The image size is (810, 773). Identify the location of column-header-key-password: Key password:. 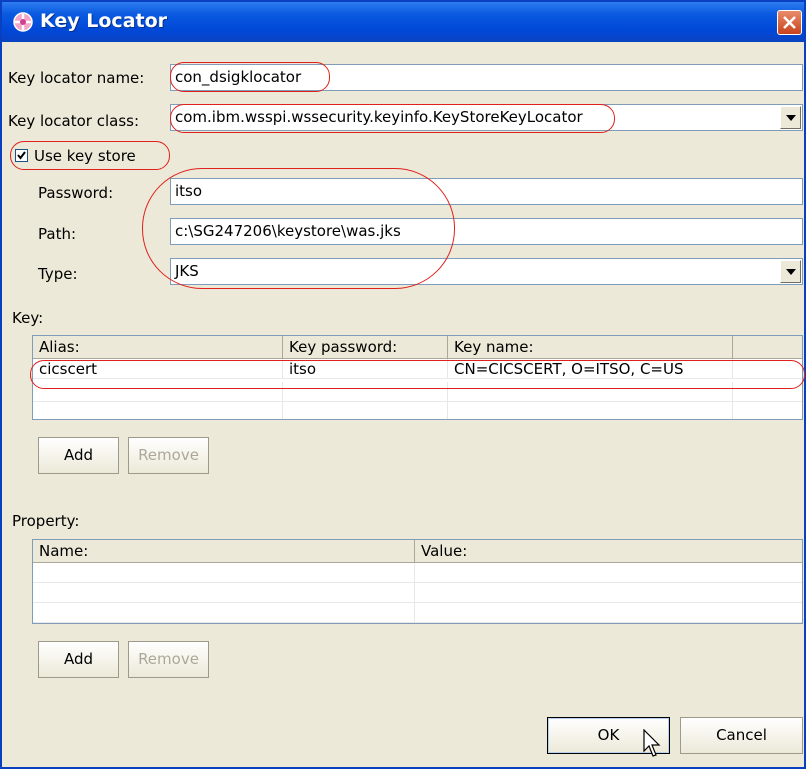
(365, 347).